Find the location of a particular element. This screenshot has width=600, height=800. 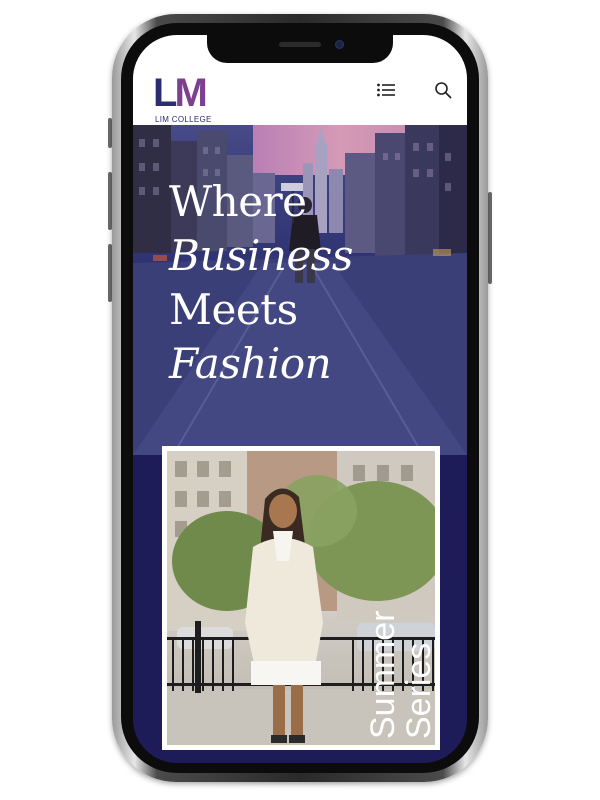

lim-college-logo: LM LIM COLLEGE is located at coordinates (193, 99).